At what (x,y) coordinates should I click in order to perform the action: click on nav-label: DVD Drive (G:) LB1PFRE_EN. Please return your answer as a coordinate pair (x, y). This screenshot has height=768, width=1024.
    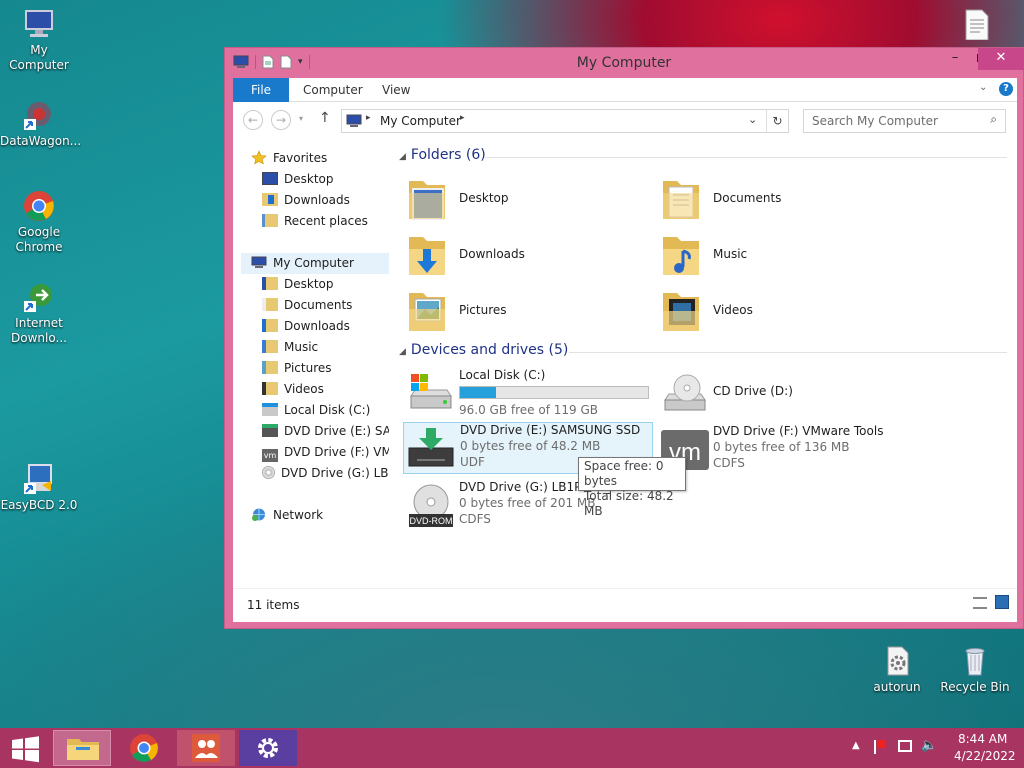
    Looking at the image, I should click on (335, 473).